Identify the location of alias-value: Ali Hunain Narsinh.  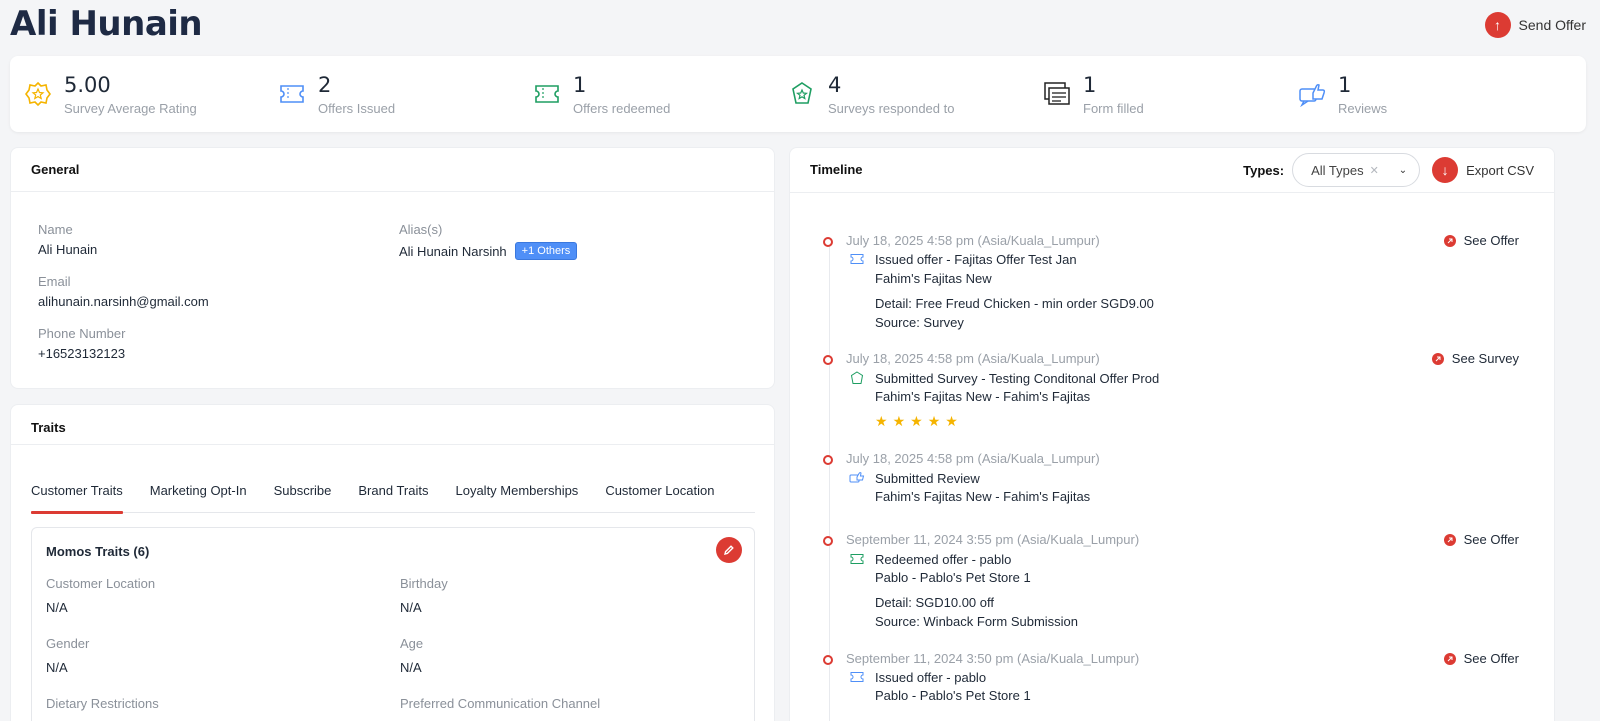
(453, 251).